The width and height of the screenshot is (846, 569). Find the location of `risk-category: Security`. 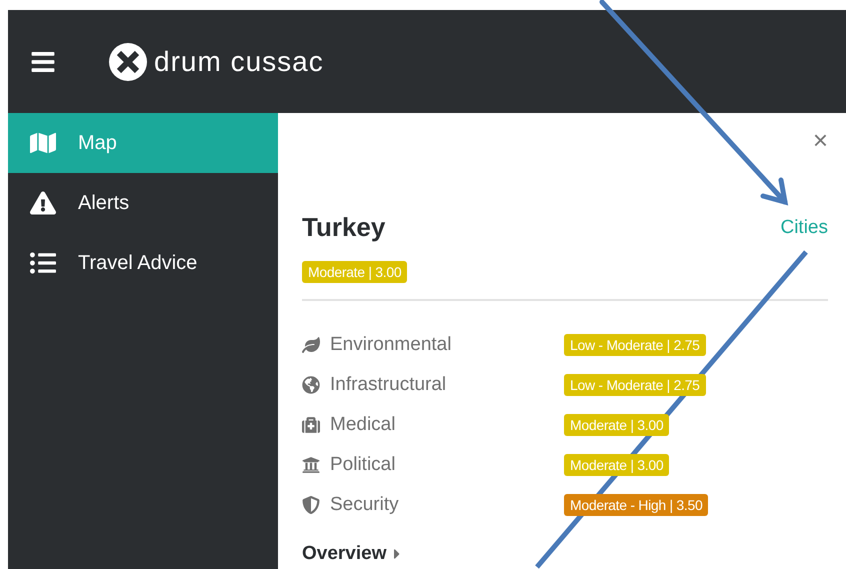

risk-category: Security is located at coordinates (364, 505).